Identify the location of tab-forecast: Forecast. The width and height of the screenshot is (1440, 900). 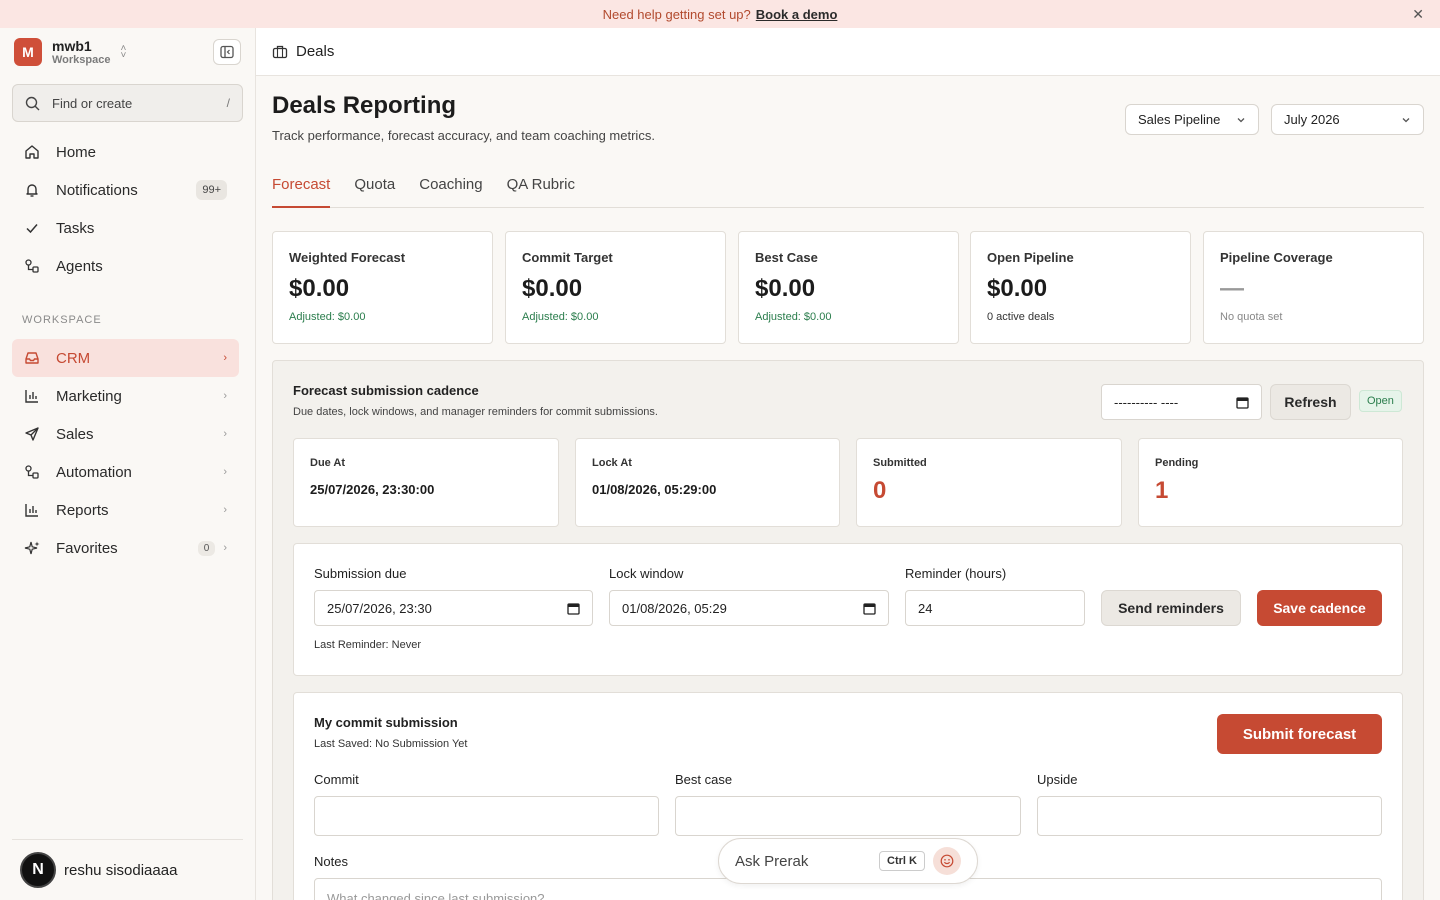
(301, 189).